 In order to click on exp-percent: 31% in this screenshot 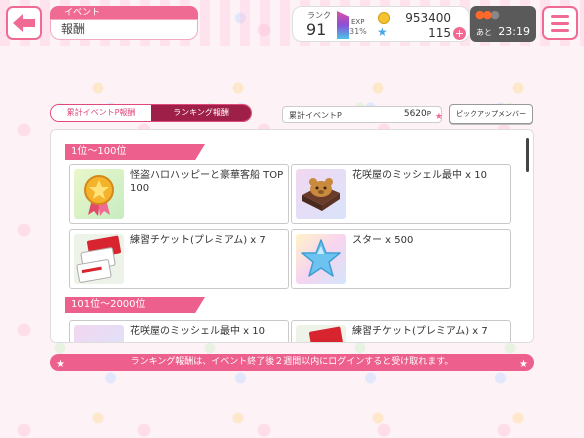, I will do `click(358, 31)`.